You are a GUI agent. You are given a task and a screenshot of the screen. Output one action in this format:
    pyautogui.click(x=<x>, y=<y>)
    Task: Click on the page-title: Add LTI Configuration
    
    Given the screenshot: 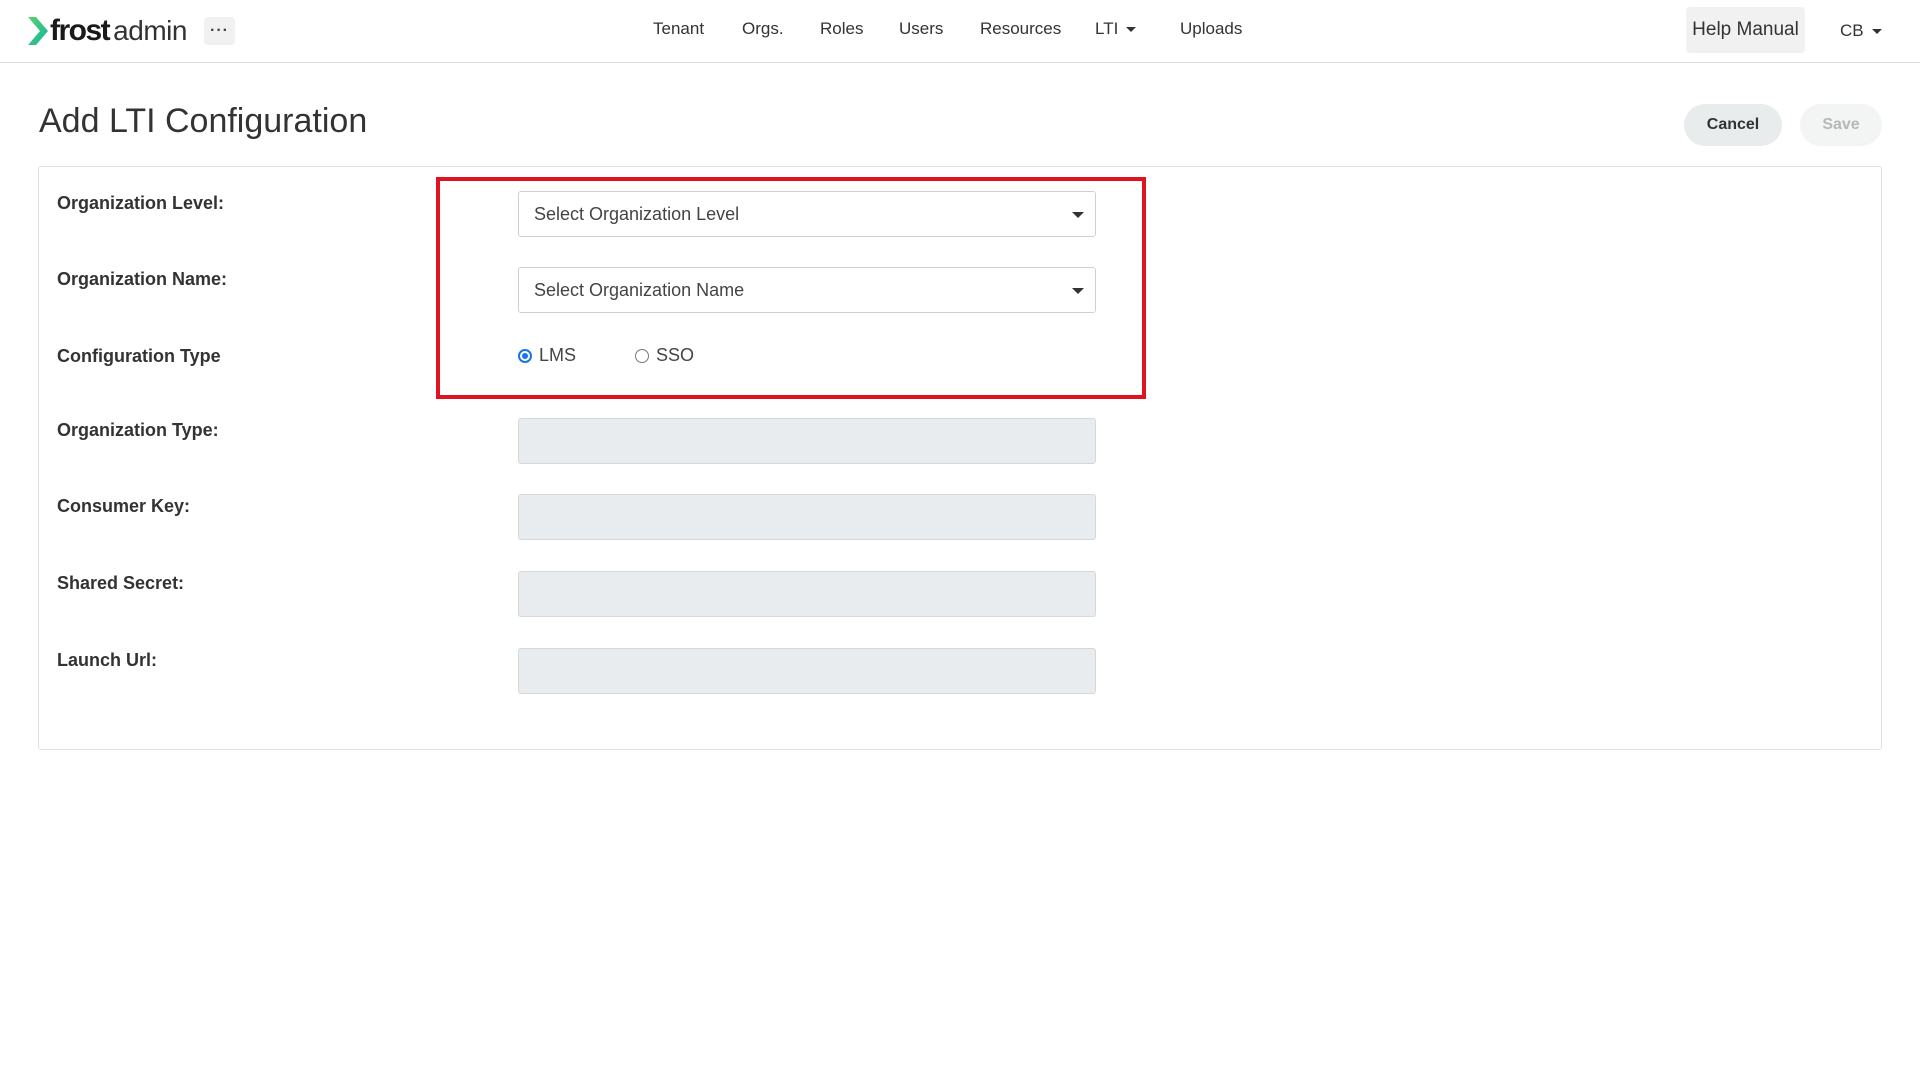 What is the action you would take?
    pyautogui.click(x=203, y=121)
    